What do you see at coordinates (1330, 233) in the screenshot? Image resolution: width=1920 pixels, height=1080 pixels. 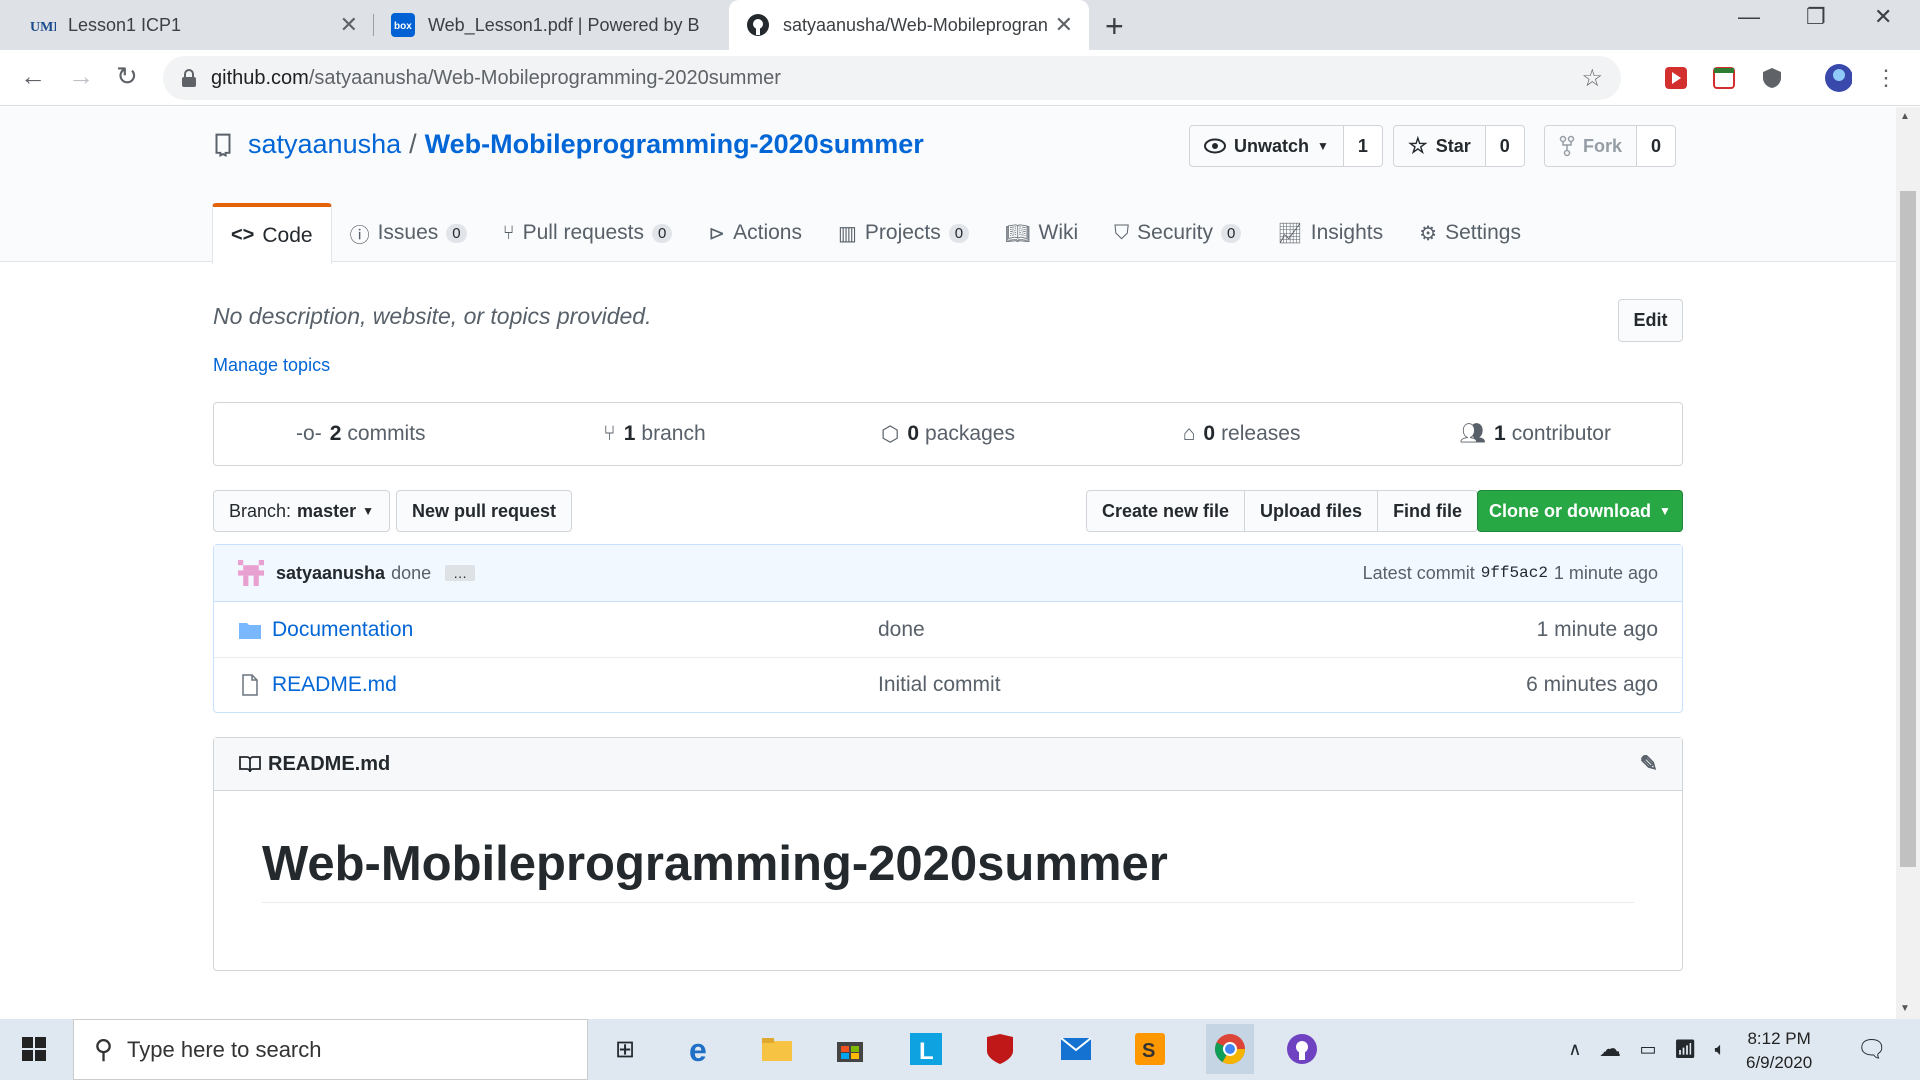 I see `tab-insights: 📈︎ Insights` at bounding box center [1330, 233].